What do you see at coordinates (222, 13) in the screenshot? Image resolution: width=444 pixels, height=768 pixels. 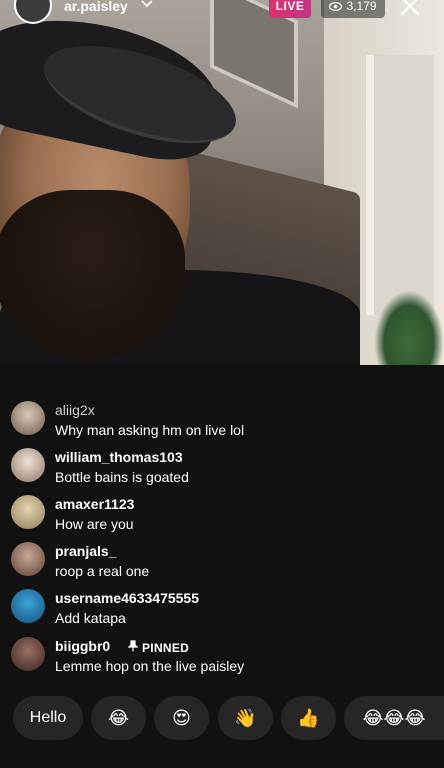 I see `live-top-bar: ar.paisley LIVE 3,179` at bounding box center [222, 13].